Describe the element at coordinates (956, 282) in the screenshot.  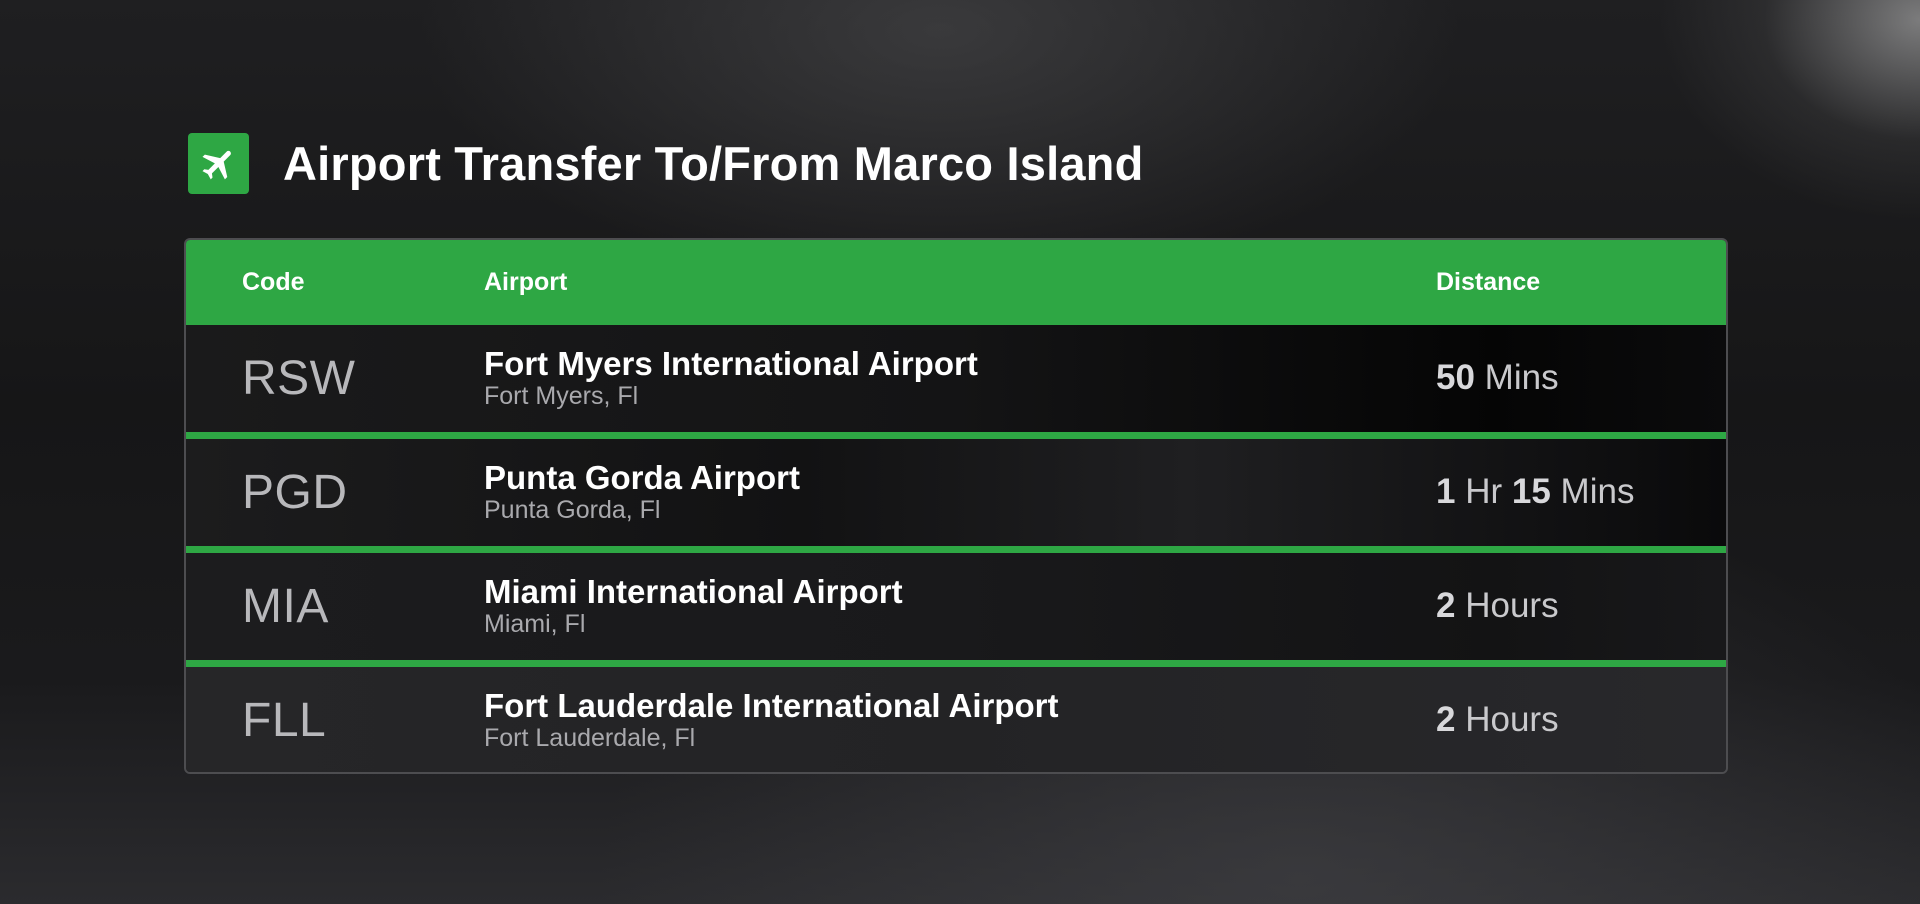
I see `table-header: Code Airport Distance` at that location.